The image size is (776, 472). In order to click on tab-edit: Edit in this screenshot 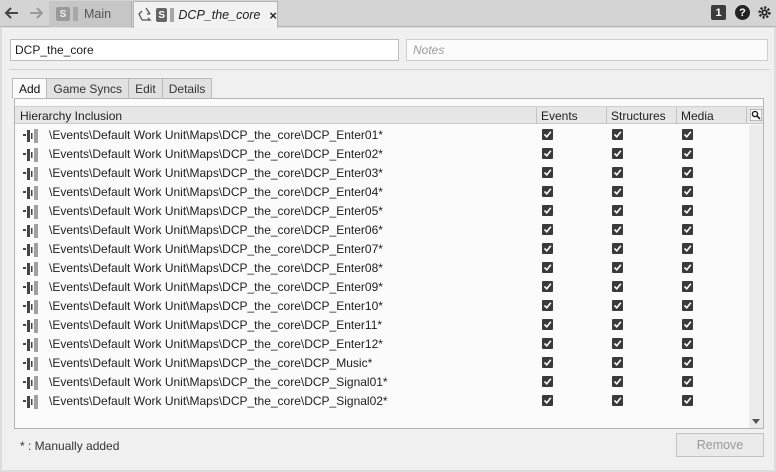, I will do `click(146, 88)`.